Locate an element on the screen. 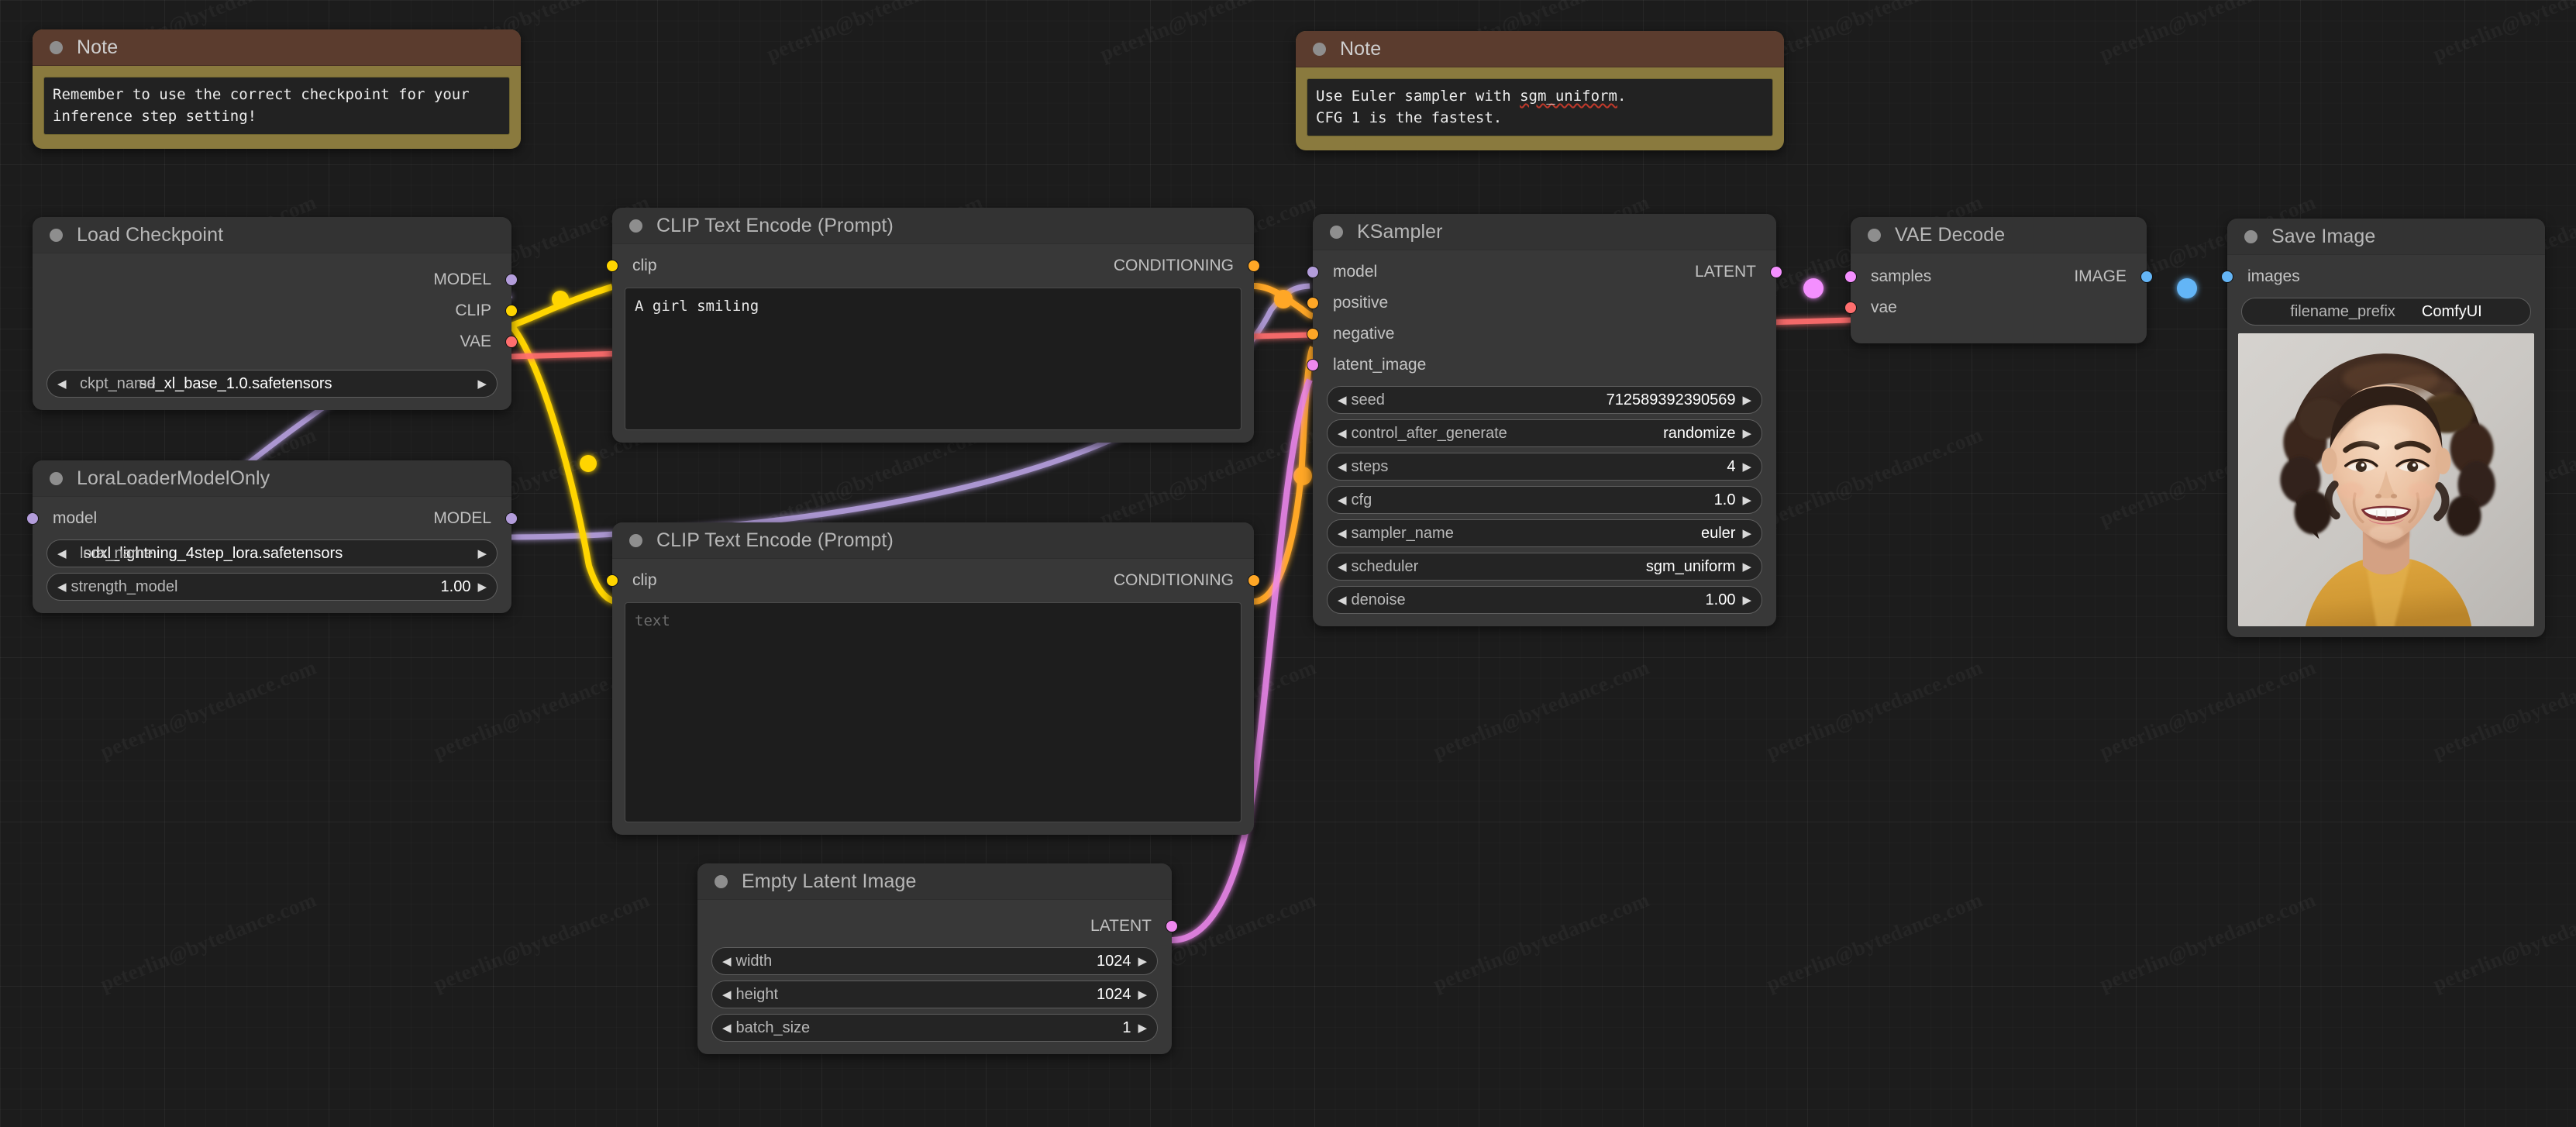  node-header: LoraLoaderModelOnly is located at coordinates (272, 478).